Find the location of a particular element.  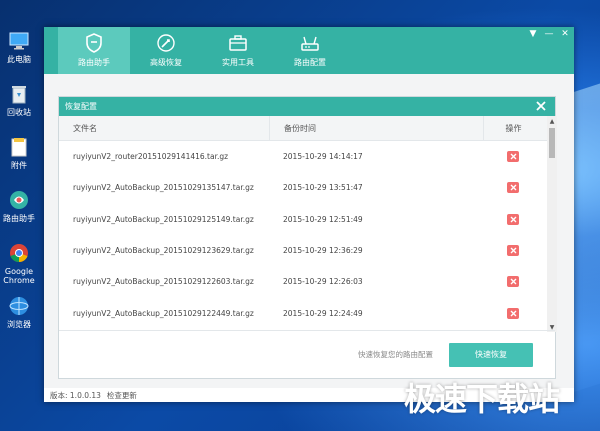

tab-label: 实用工具 is located at coordinates (238, 62).